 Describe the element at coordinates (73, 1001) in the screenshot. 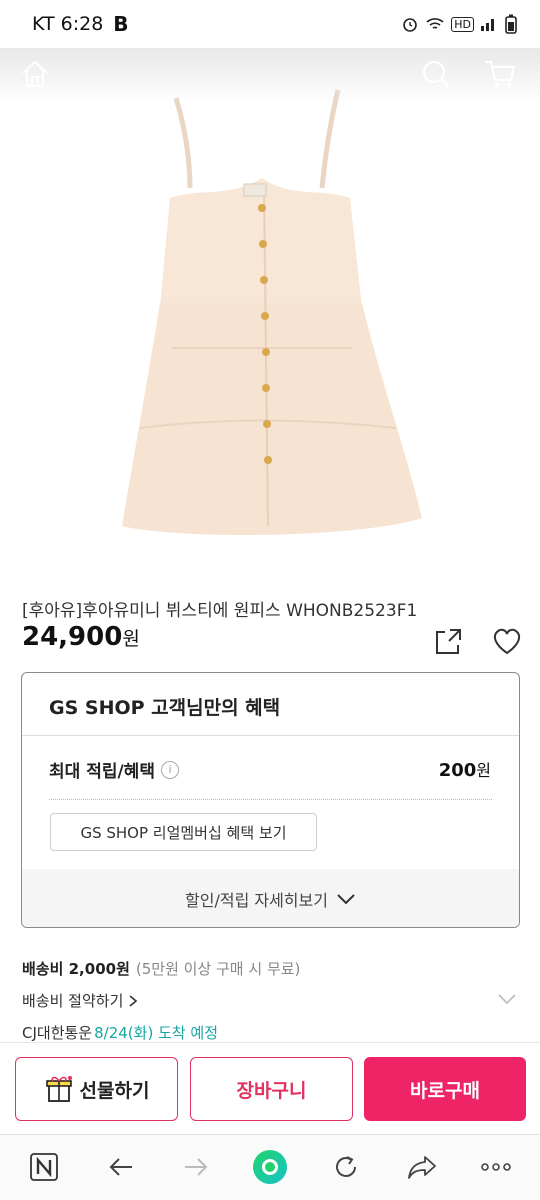

I see `shipping-save-label: 배송비 절약하기` at that location.